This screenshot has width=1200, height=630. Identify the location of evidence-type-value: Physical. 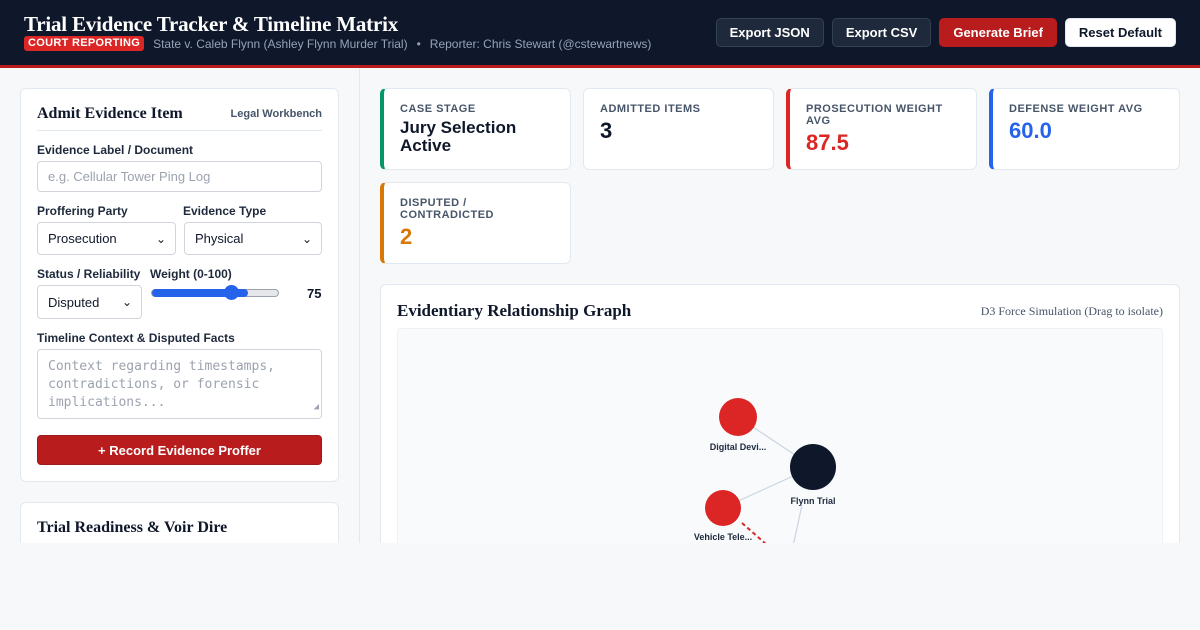
(219, 238).